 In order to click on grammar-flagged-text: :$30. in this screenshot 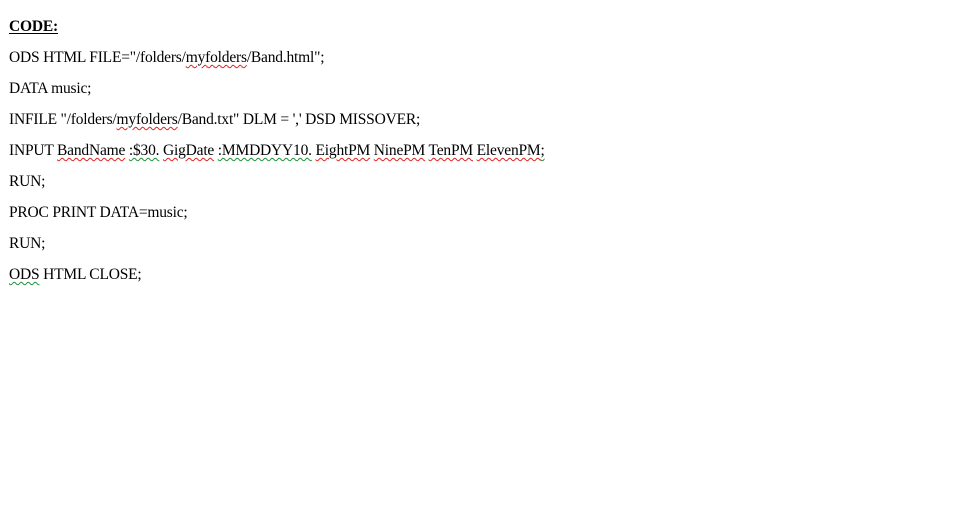, I will do `click(144, 150)`.